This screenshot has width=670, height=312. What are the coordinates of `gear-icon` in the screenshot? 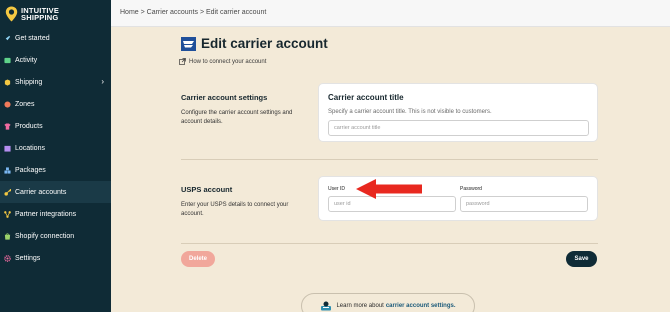 It's located at (7, 258).